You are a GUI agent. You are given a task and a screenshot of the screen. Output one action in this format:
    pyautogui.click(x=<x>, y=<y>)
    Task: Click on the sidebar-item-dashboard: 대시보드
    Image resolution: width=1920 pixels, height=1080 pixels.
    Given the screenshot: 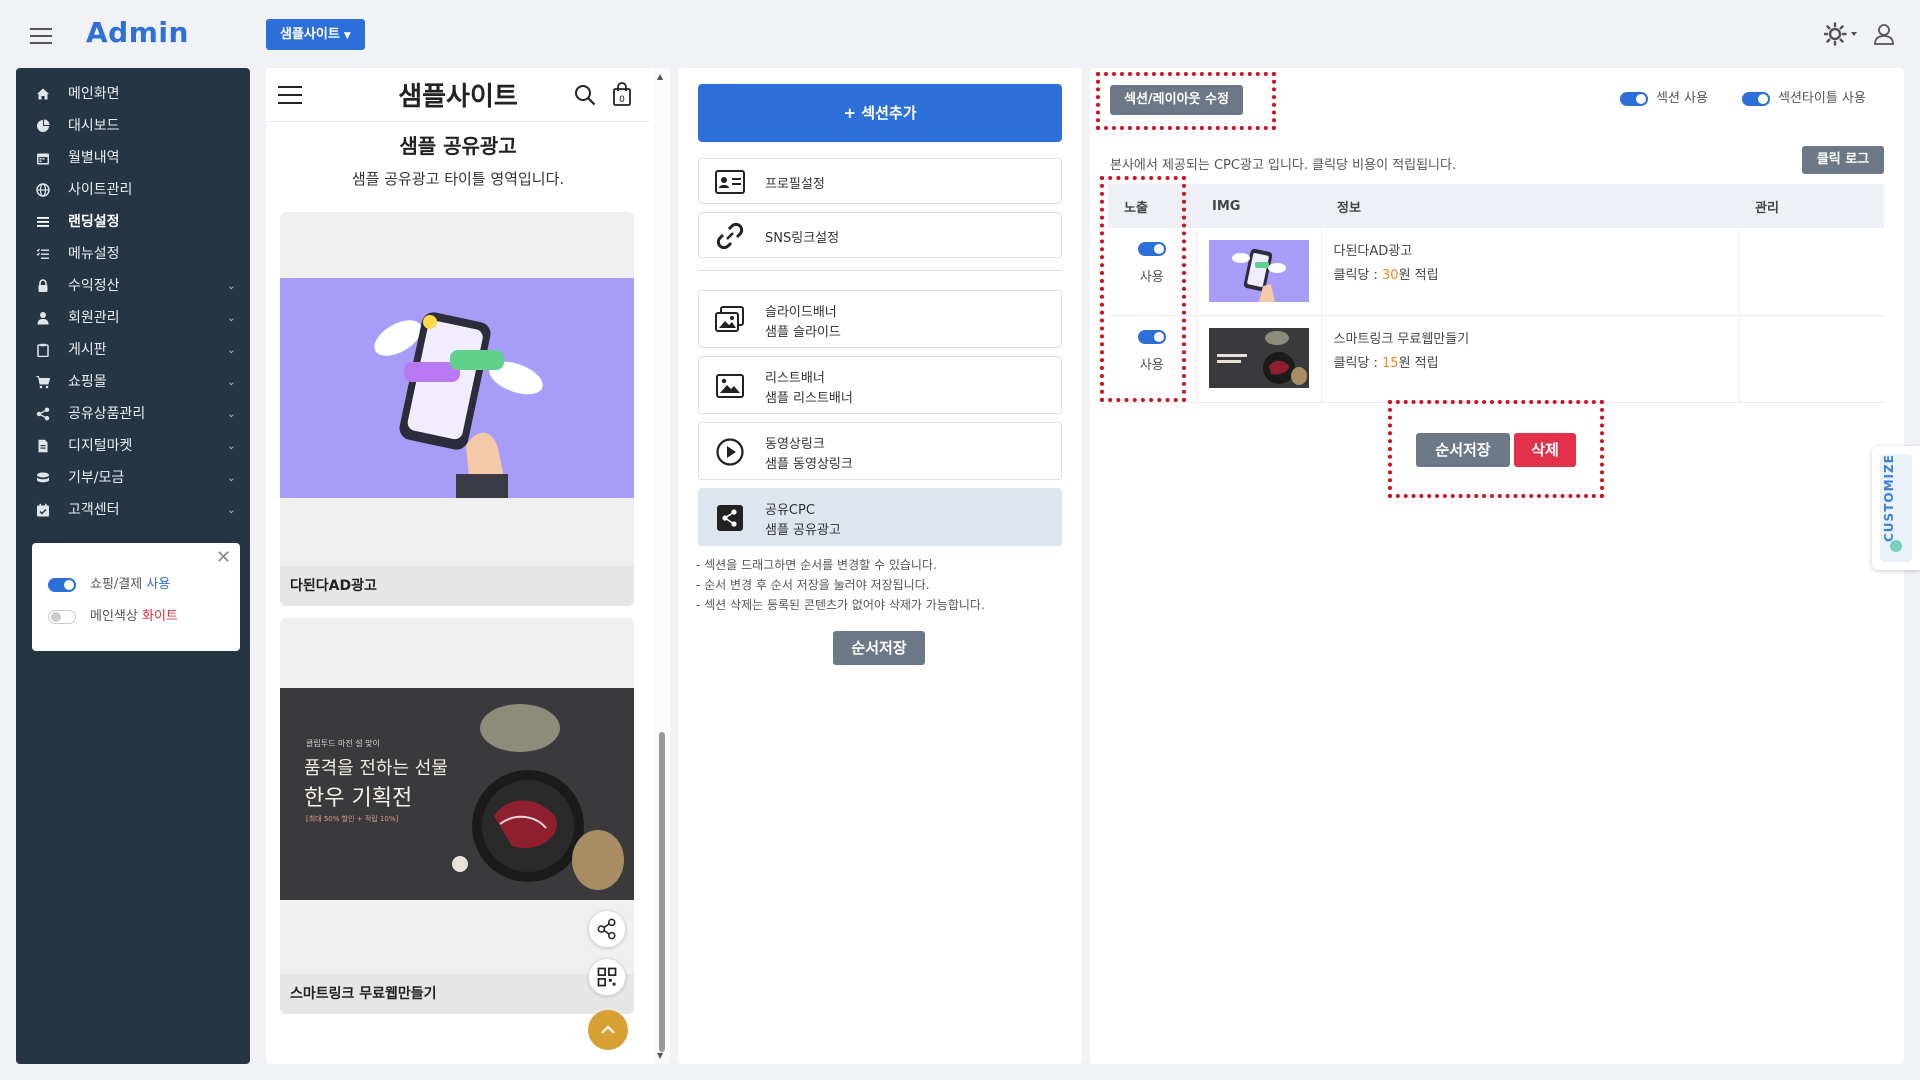 What is the action you would take?
    pyautogui.click(x=133, y=126)
    